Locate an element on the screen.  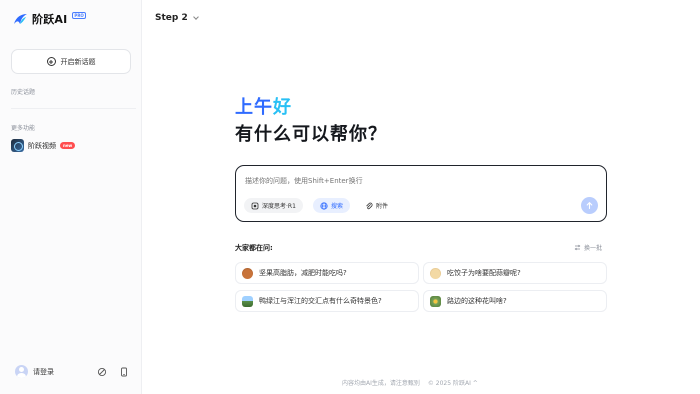
chat-input is located at coordinates (395, 181).